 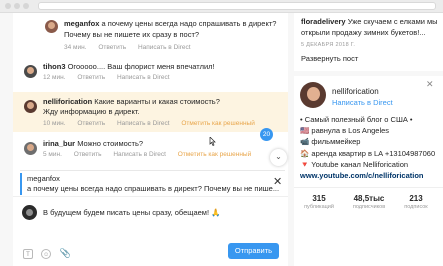 I want to click on bio-line: 🔻 Youtube канал Nelliforication, so click(x=354, y=164).